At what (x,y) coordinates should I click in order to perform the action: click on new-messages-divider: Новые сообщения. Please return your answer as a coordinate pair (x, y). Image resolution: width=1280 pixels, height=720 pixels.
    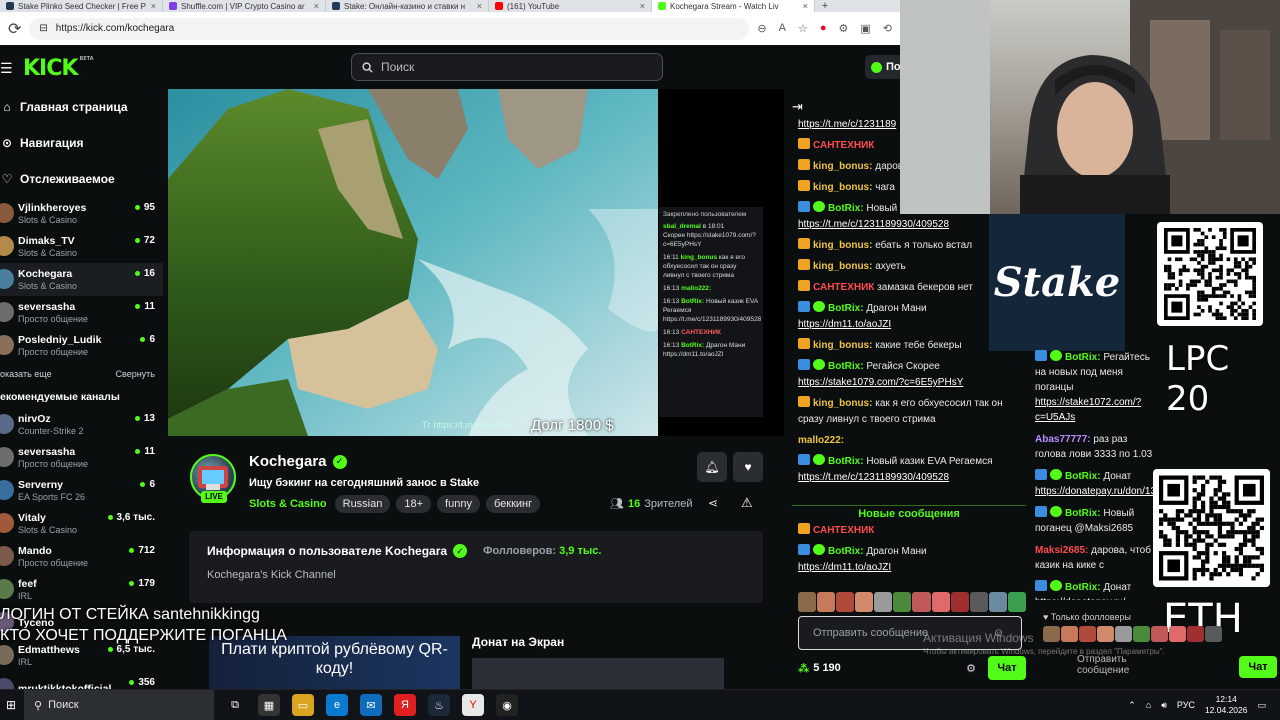
    Looking at the image, I should click on (909, 513).